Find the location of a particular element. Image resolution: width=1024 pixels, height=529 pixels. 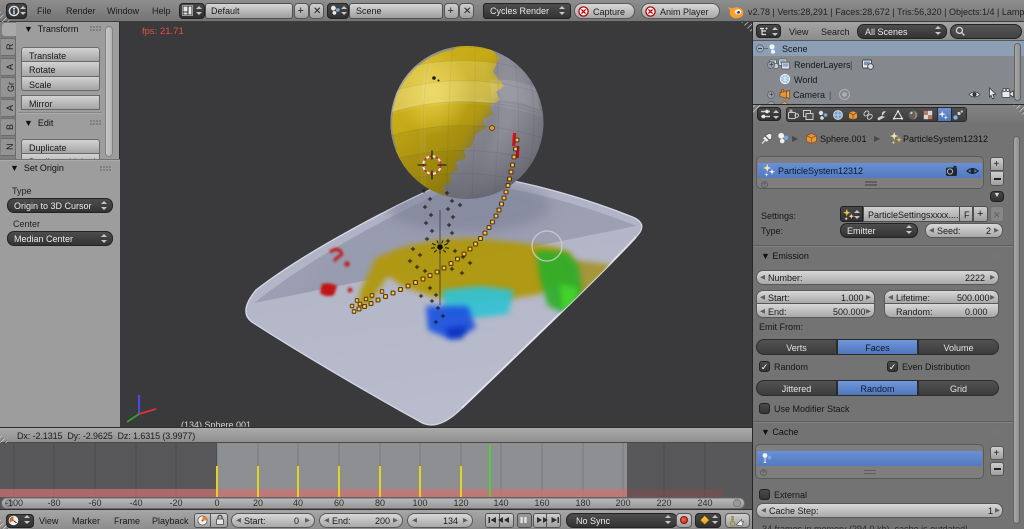

svg-text: 140 is located at coordinates (500, 503).